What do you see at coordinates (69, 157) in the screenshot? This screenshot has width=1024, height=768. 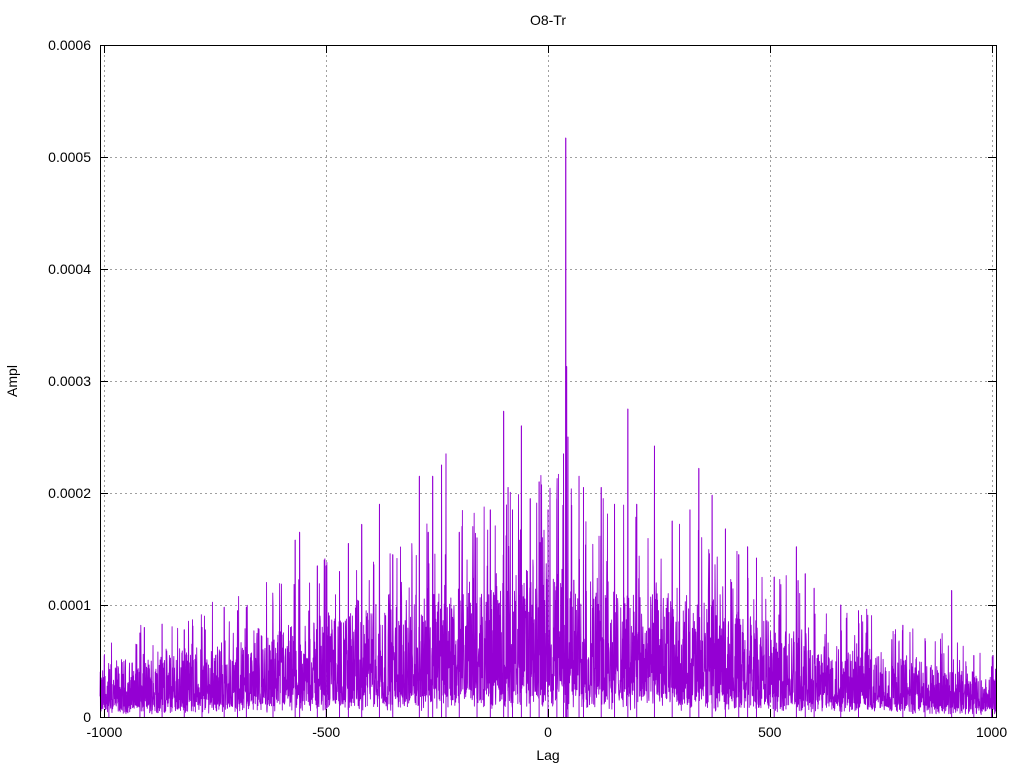 I see `y-tick-label: 0.0005` at bounding box center [69, 157].